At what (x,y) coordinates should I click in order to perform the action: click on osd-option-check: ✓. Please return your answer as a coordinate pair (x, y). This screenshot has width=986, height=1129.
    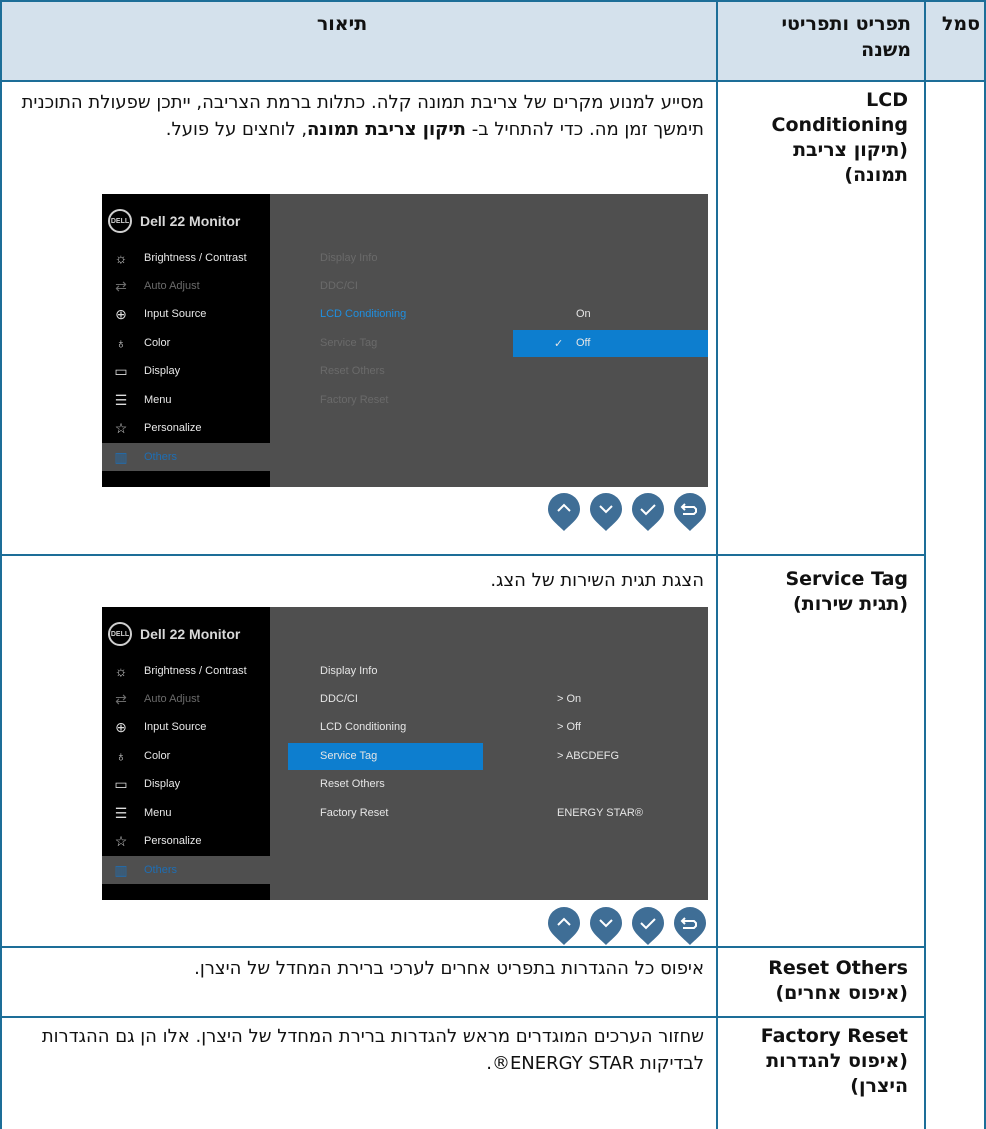
    Looking at the image, I should click on (559, 343).